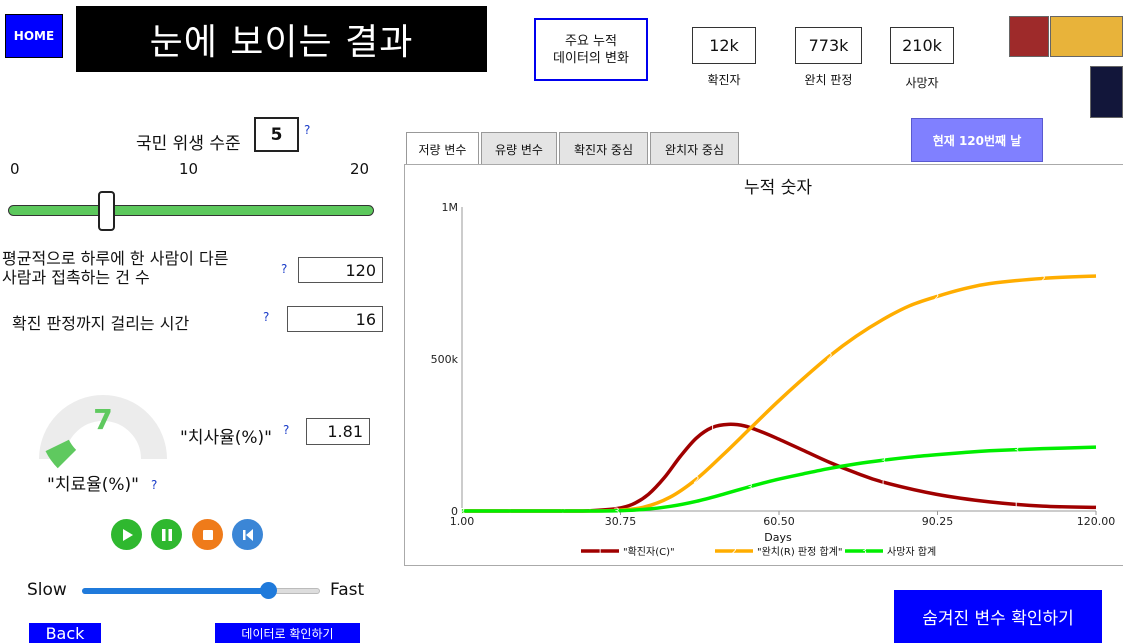  Describe the element at coordinates (15, 169) in the screenshot. I see `hygiene-min-label: 0` at that location.